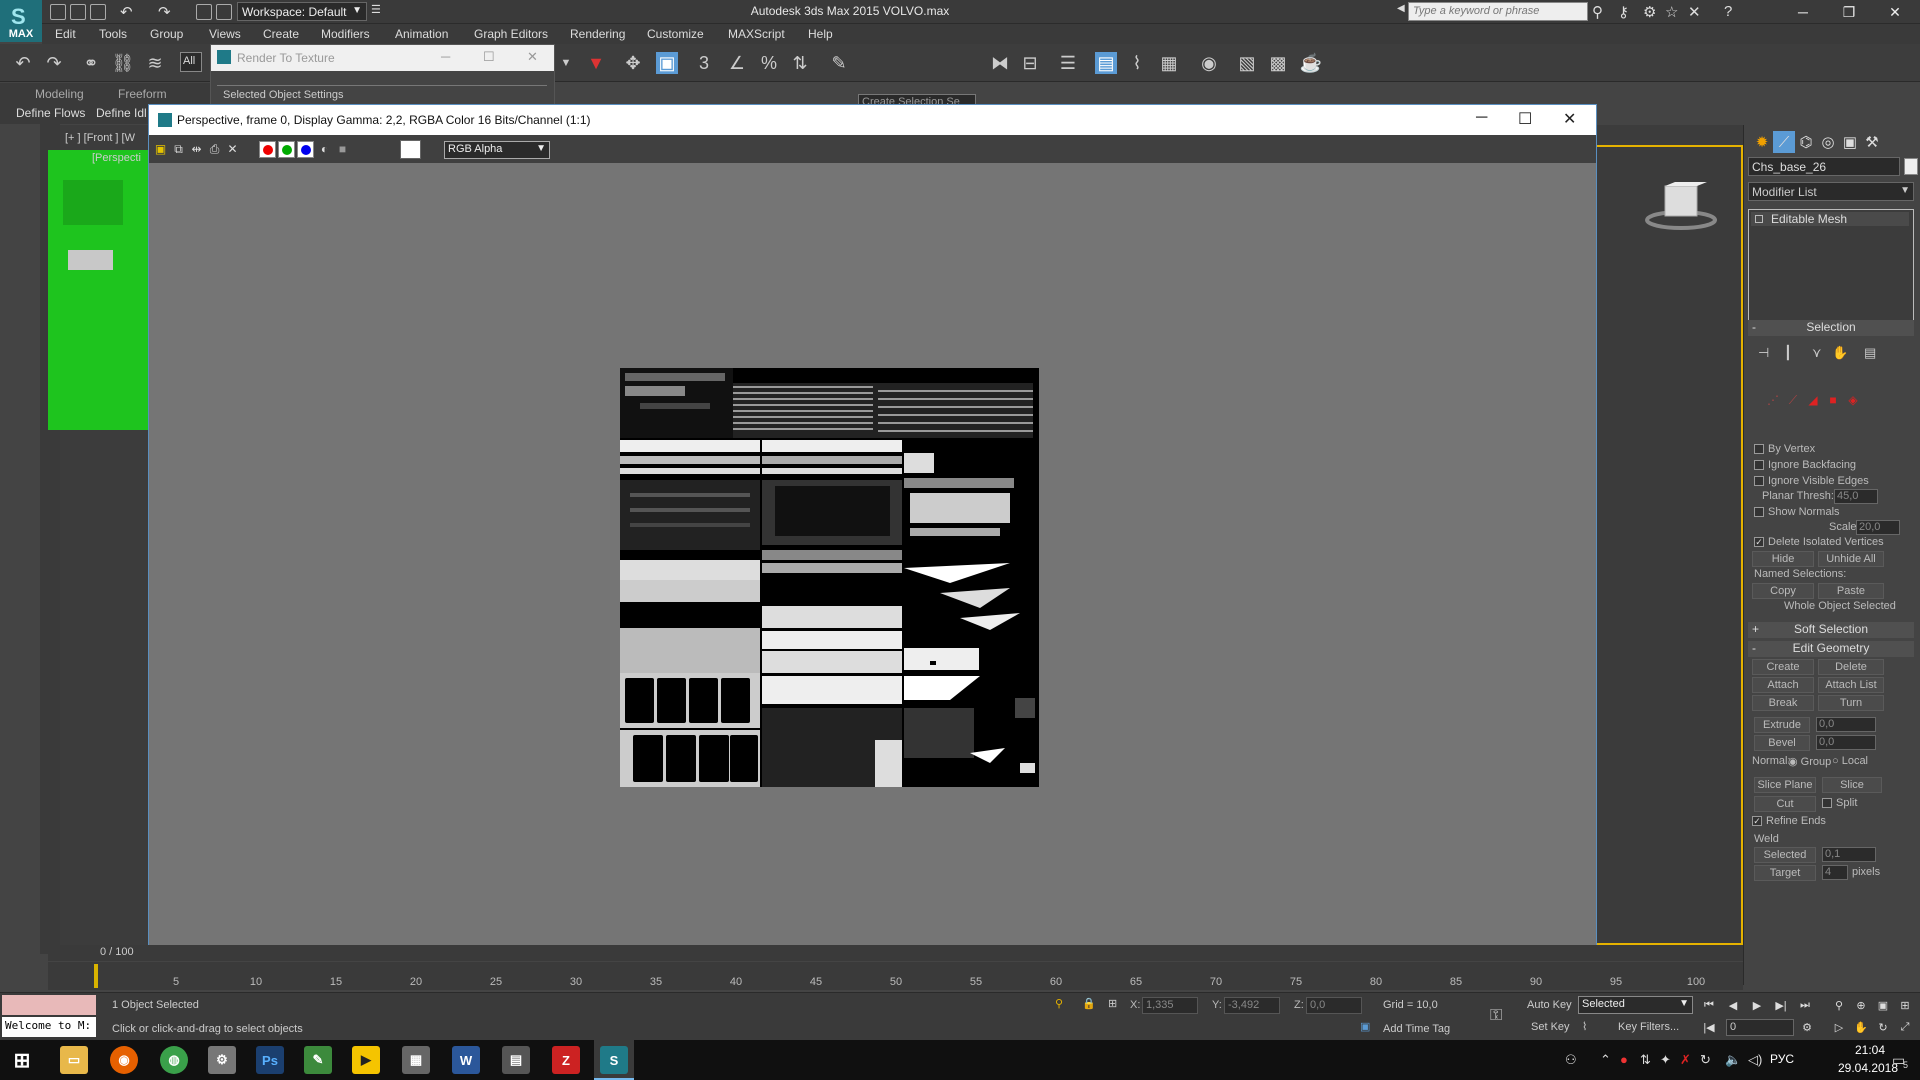 The image size is (1920, 1080). I want to click on select-and-move-icon: ✥, so click(633, 63).